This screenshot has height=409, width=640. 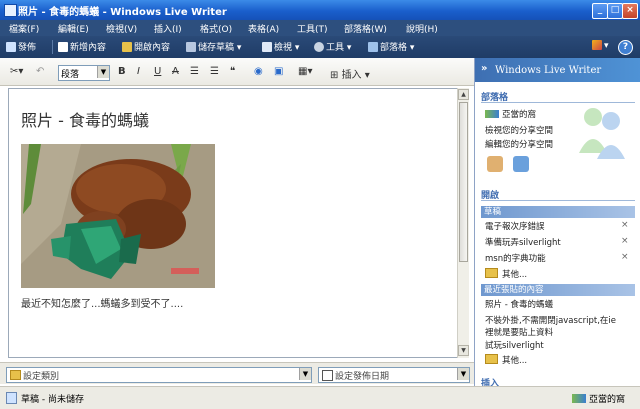 I want to click on picture-icon: ▣, so click(x=278, y=71).